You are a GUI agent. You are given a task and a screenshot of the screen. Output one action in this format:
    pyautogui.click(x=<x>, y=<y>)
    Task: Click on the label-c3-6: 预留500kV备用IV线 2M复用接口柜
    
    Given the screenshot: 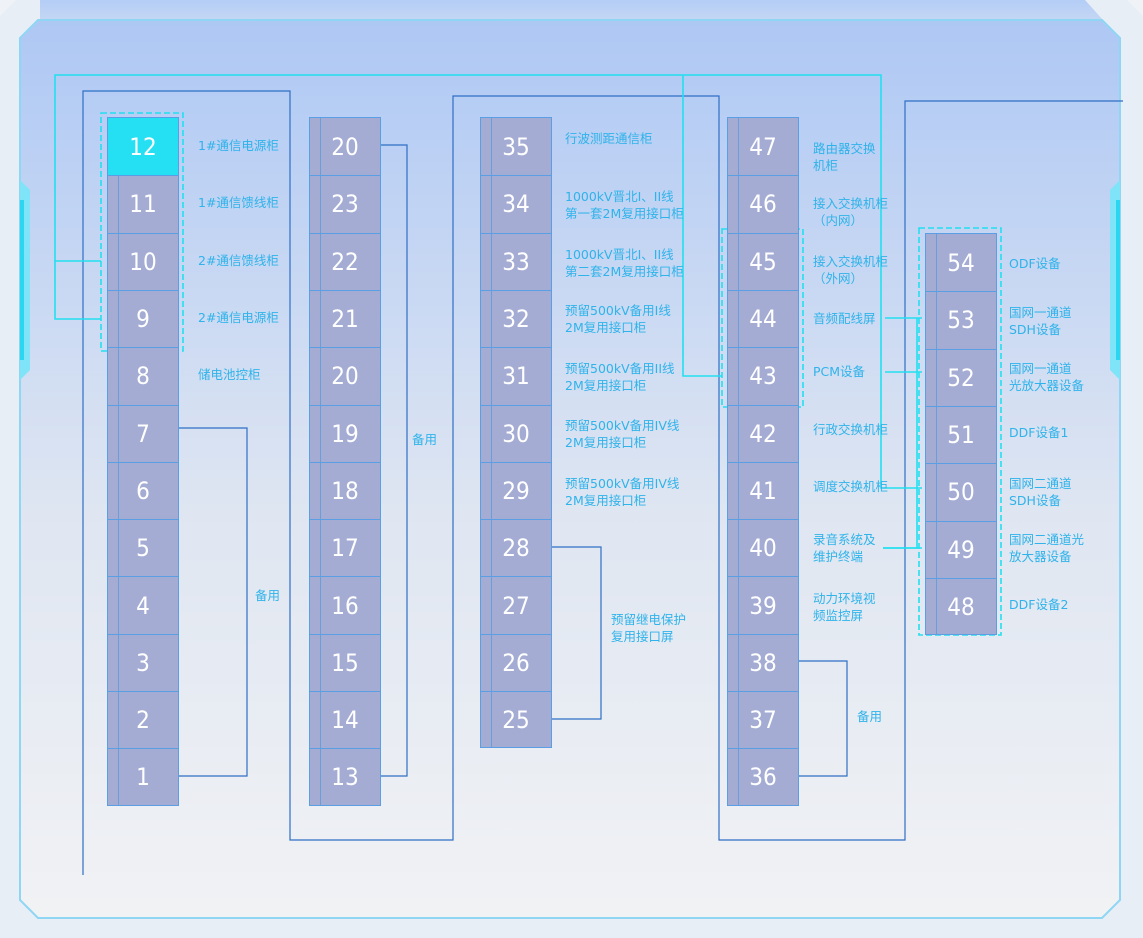 What is the action you would take?
    pyautogui.click(x=622, y=492)
    